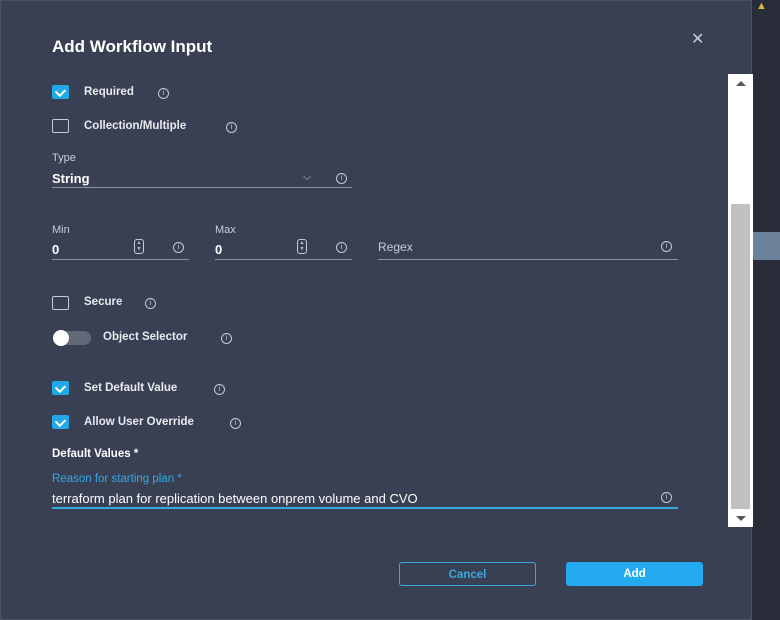  Describe the element at coordinates (60, 388) in the screenshot. I see `set-default-checkbox` at that location.